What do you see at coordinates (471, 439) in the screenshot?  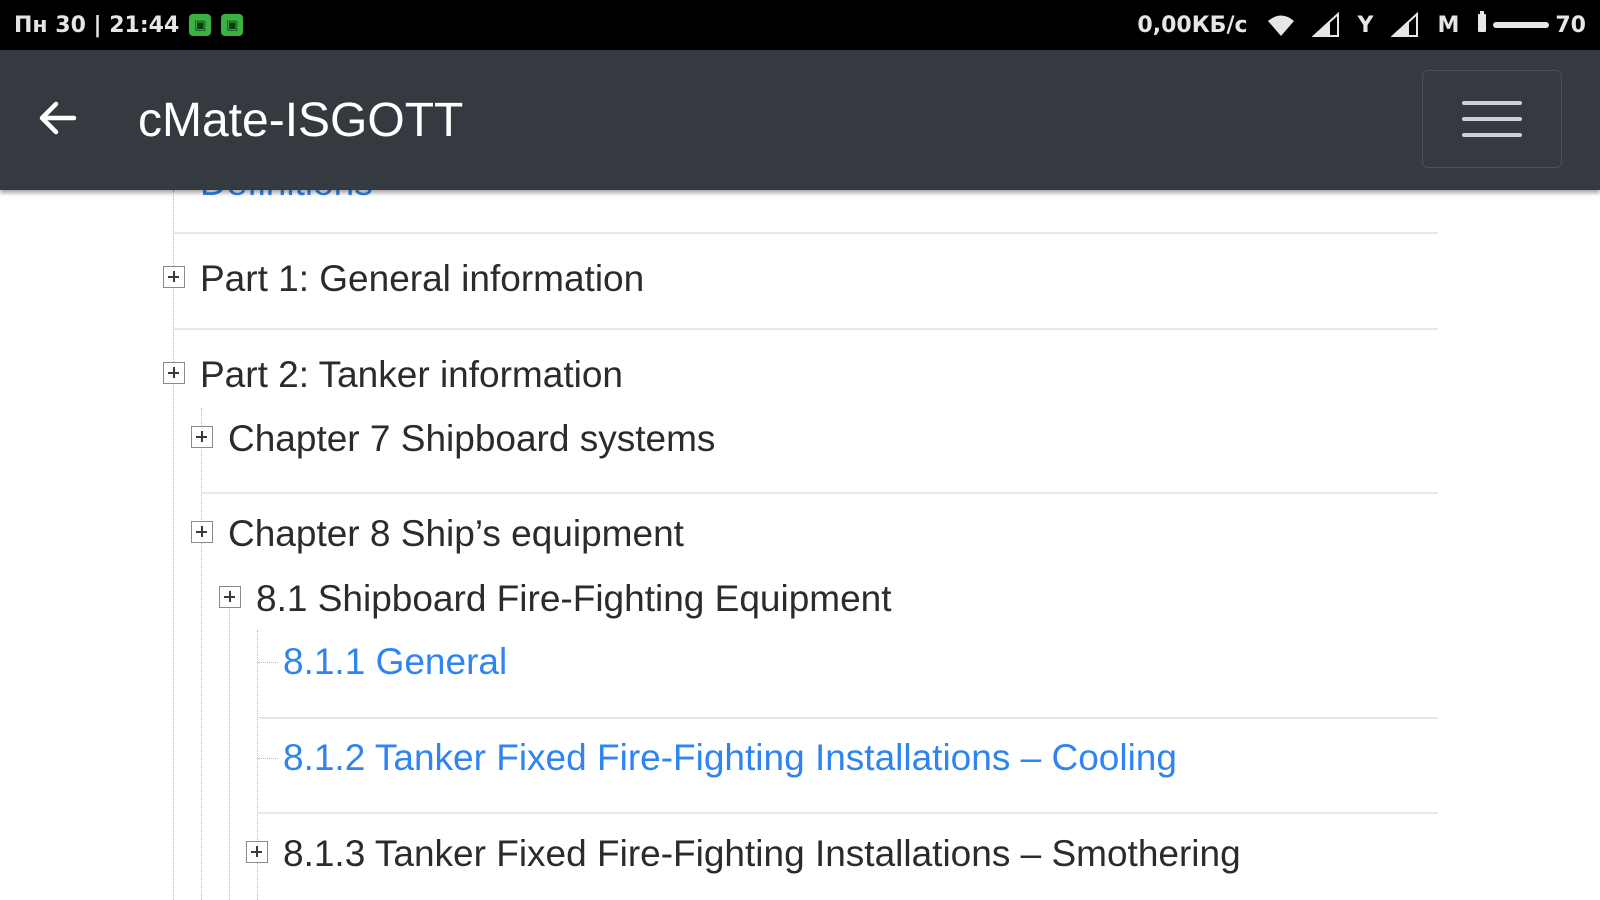 I see `tree-item-chapter-7: Chapter 7 Shipboard systems` at bounding box center [471, 439].